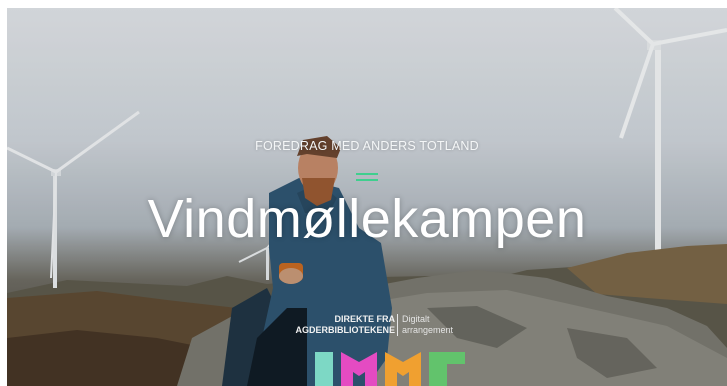 The image size is (727, 386). What do you see at coordinates (428, 330) in the screenshot?
I see `format-line2: arrangement` at bounding box center [428, 330].